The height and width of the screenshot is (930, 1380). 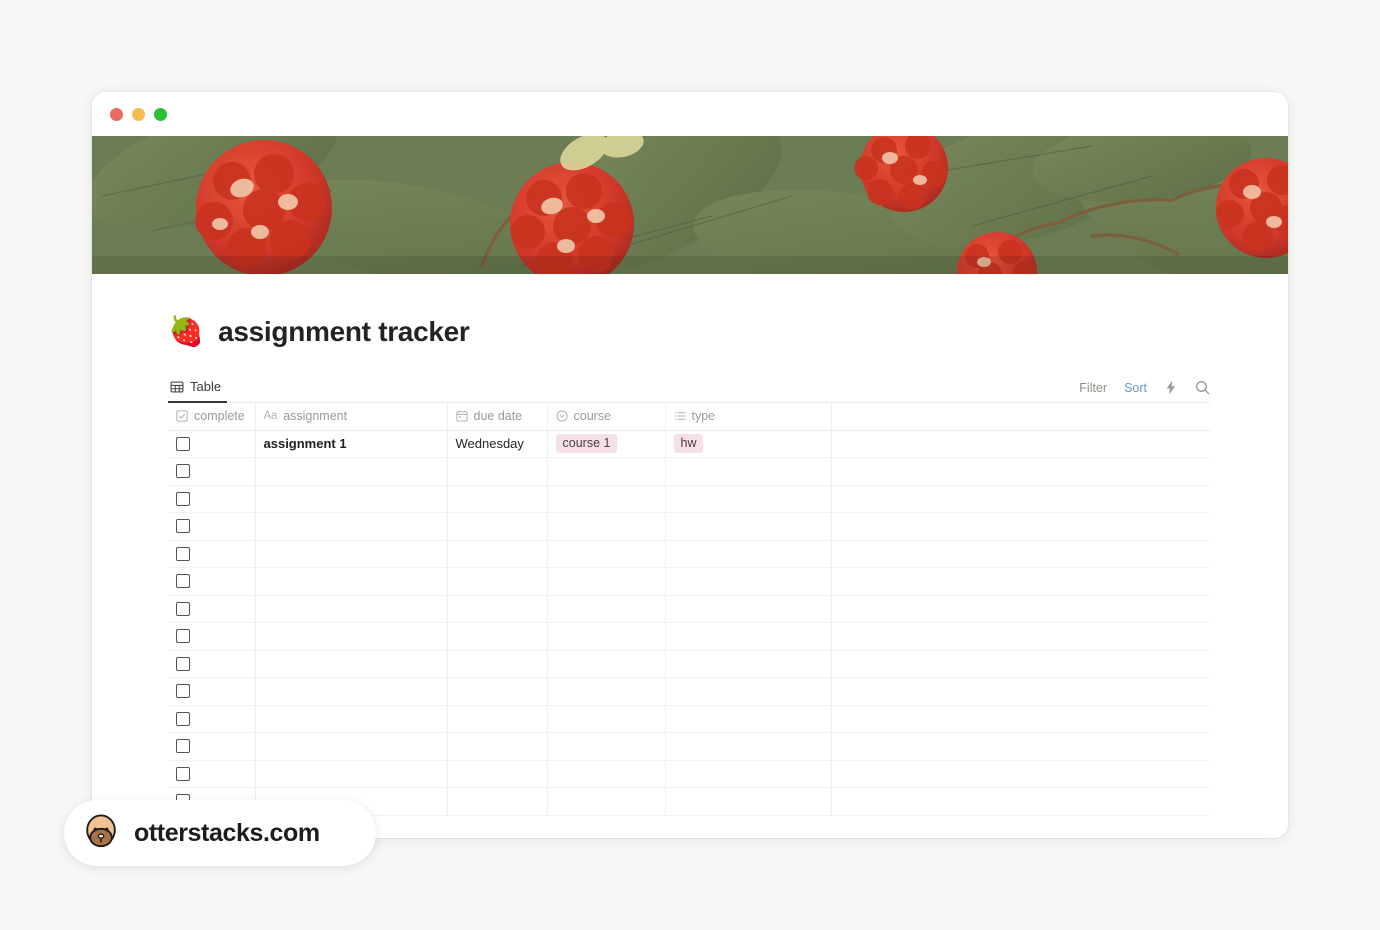 I want to click on column-header-type: type, so click(x=748, y=417).